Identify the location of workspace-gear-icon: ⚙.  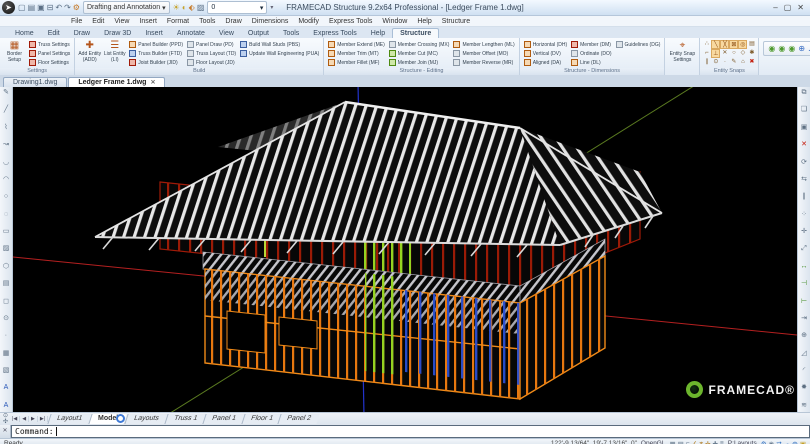
(76, 7).